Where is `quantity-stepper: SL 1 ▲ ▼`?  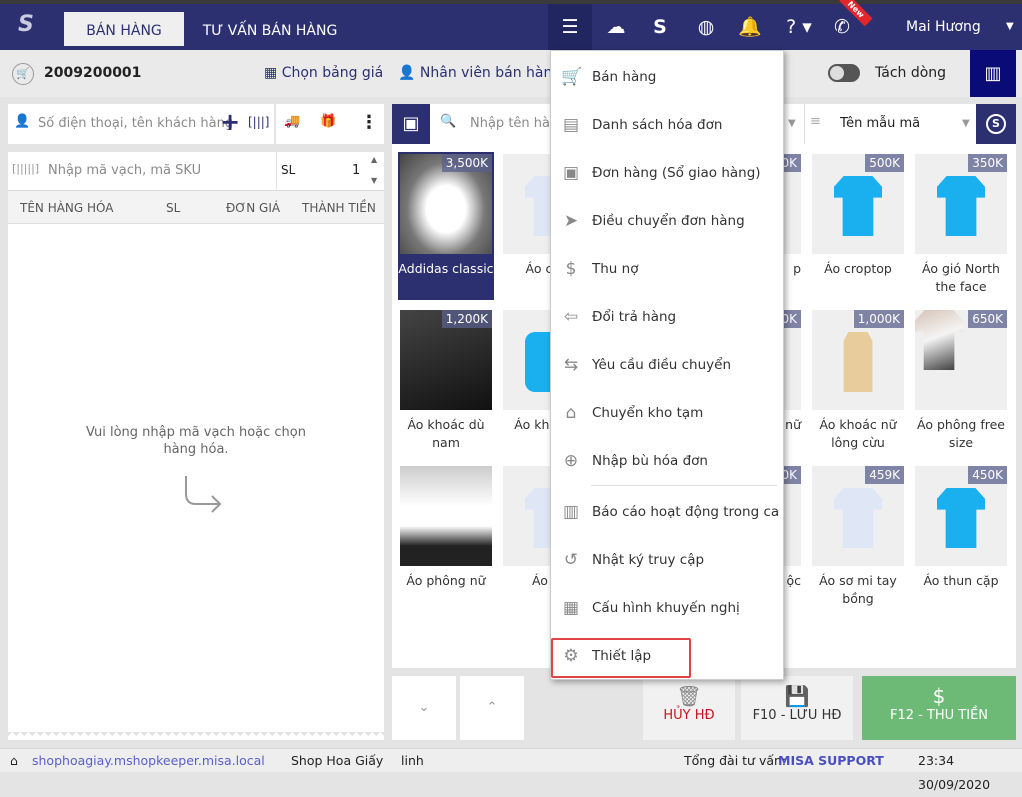 quantity-stepper: SL 1 ▲ ▼ is located at coordinates (330, 171).